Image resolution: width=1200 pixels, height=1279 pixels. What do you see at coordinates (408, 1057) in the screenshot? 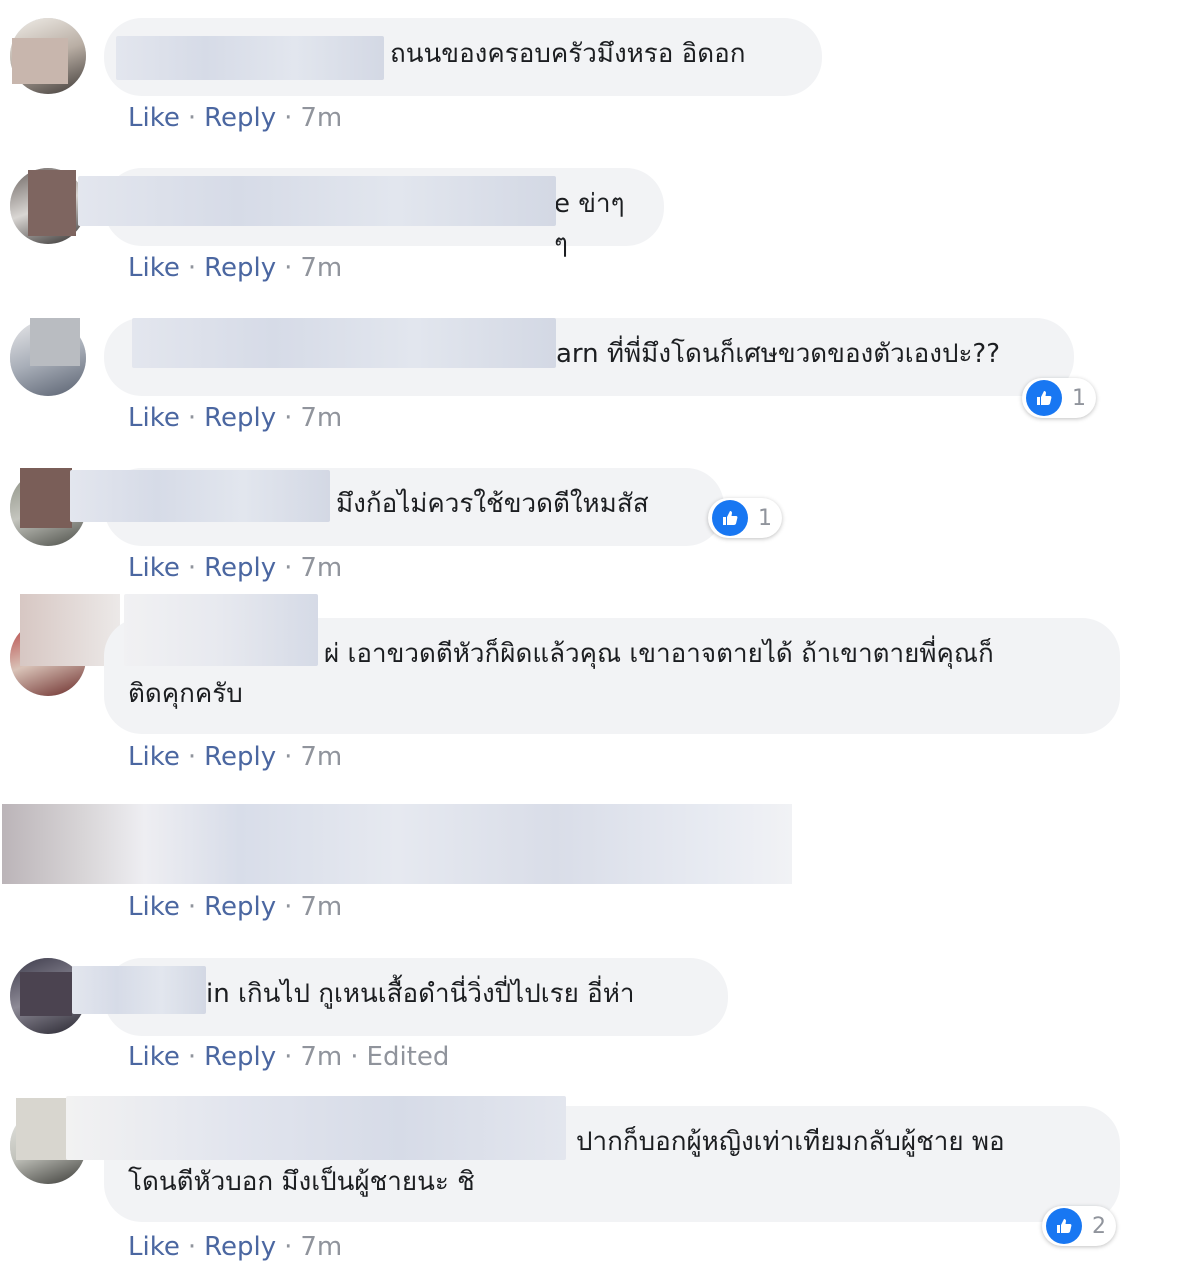
I see `edited-label: Edited` at bounding box center [408, 1057].